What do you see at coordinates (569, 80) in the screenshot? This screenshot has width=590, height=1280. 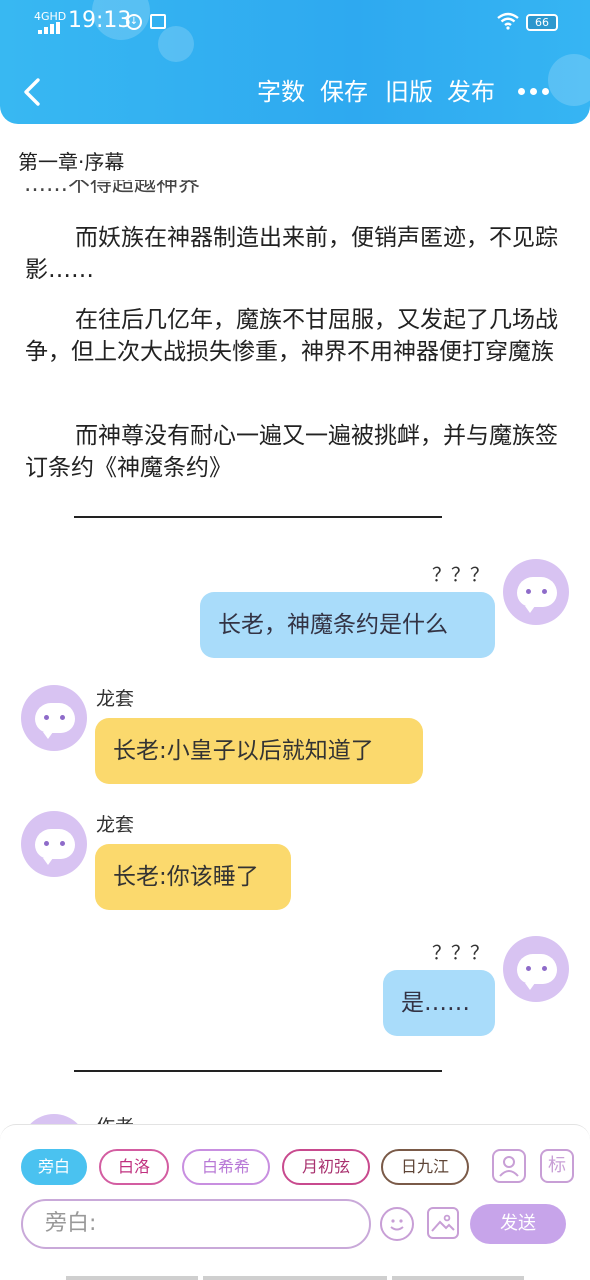 I see `decor-bubble` at bounding box center [569, 80].